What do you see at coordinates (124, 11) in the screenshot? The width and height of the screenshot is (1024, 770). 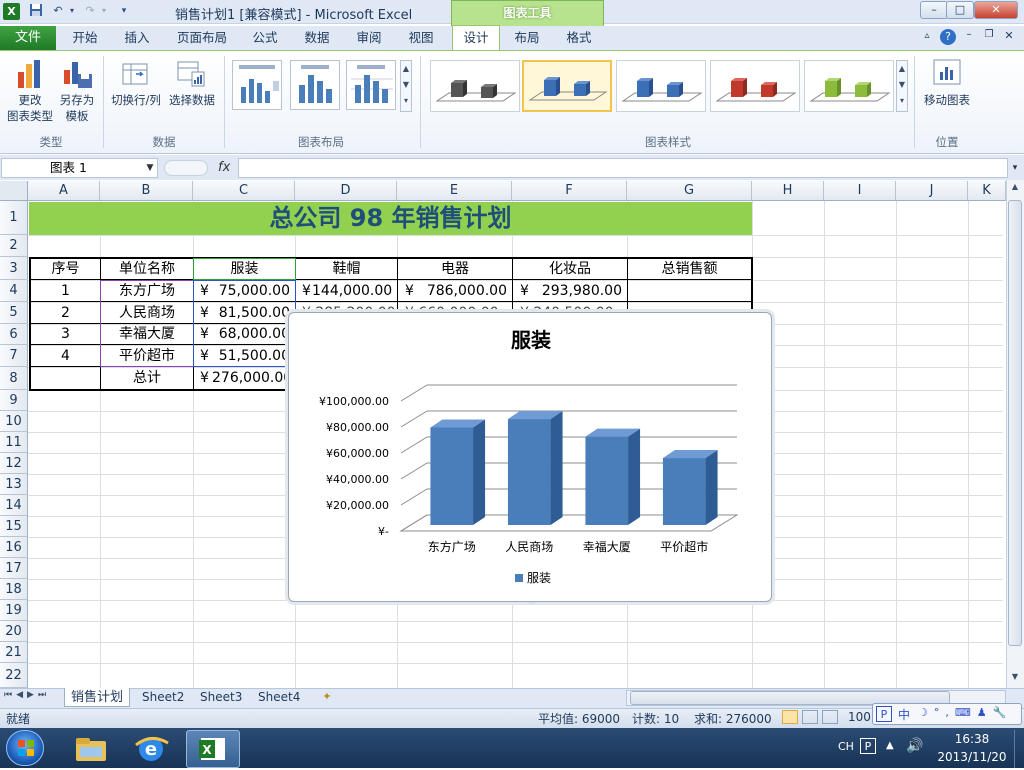 I see `customize-toolbar-icon: ▾` at bounding box center [124, 11].